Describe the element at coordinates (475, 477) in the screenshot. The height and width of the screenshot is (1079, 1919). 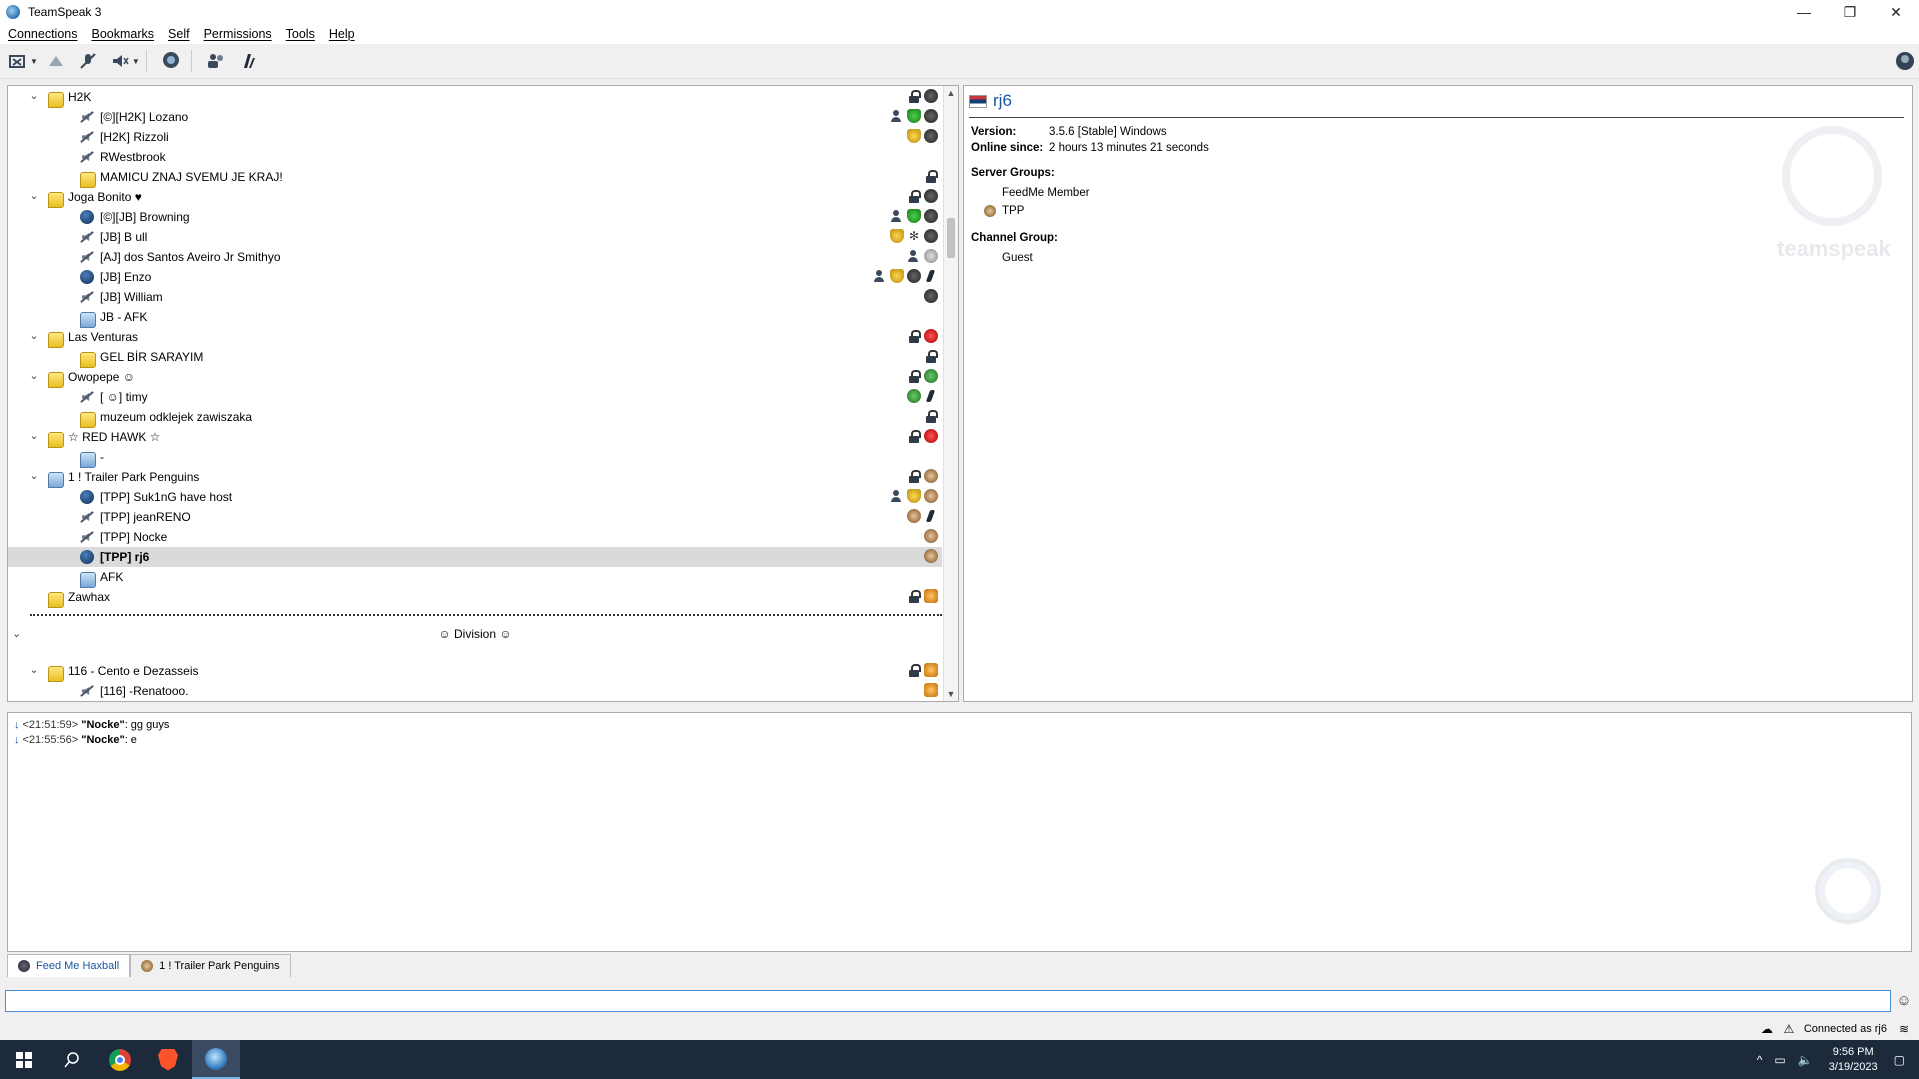
I see `channel-row: ⌄ 1 ! Trailer Park Penguins` at that location.